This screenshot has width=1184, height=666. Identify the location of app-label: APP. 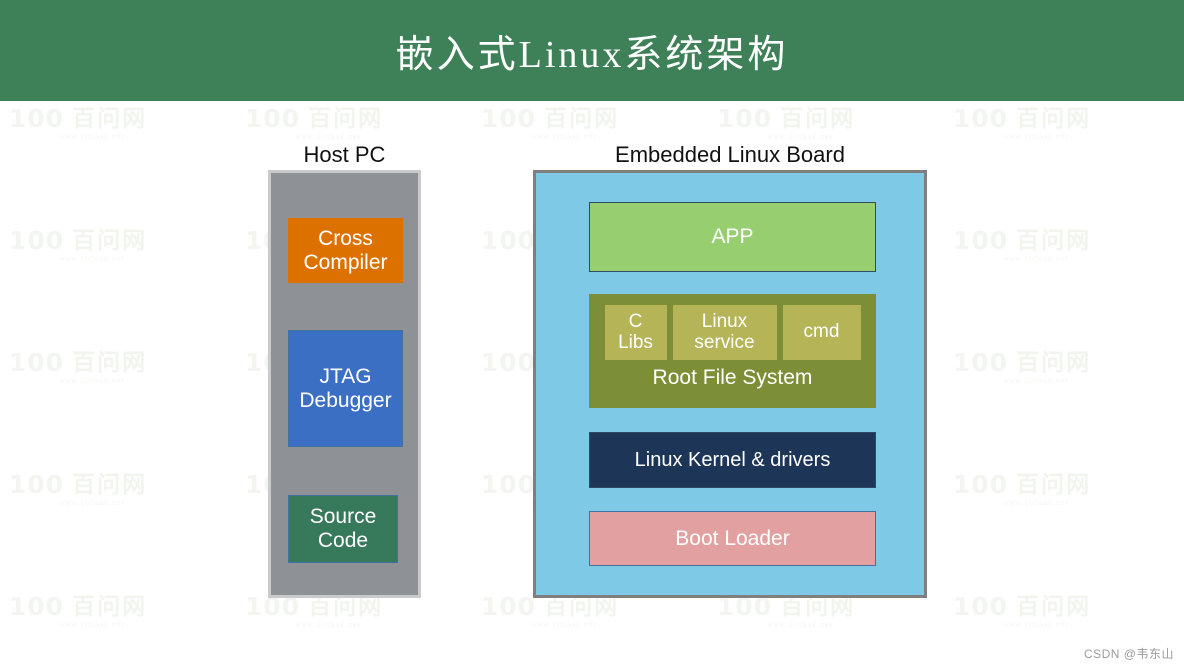
(732, 237).